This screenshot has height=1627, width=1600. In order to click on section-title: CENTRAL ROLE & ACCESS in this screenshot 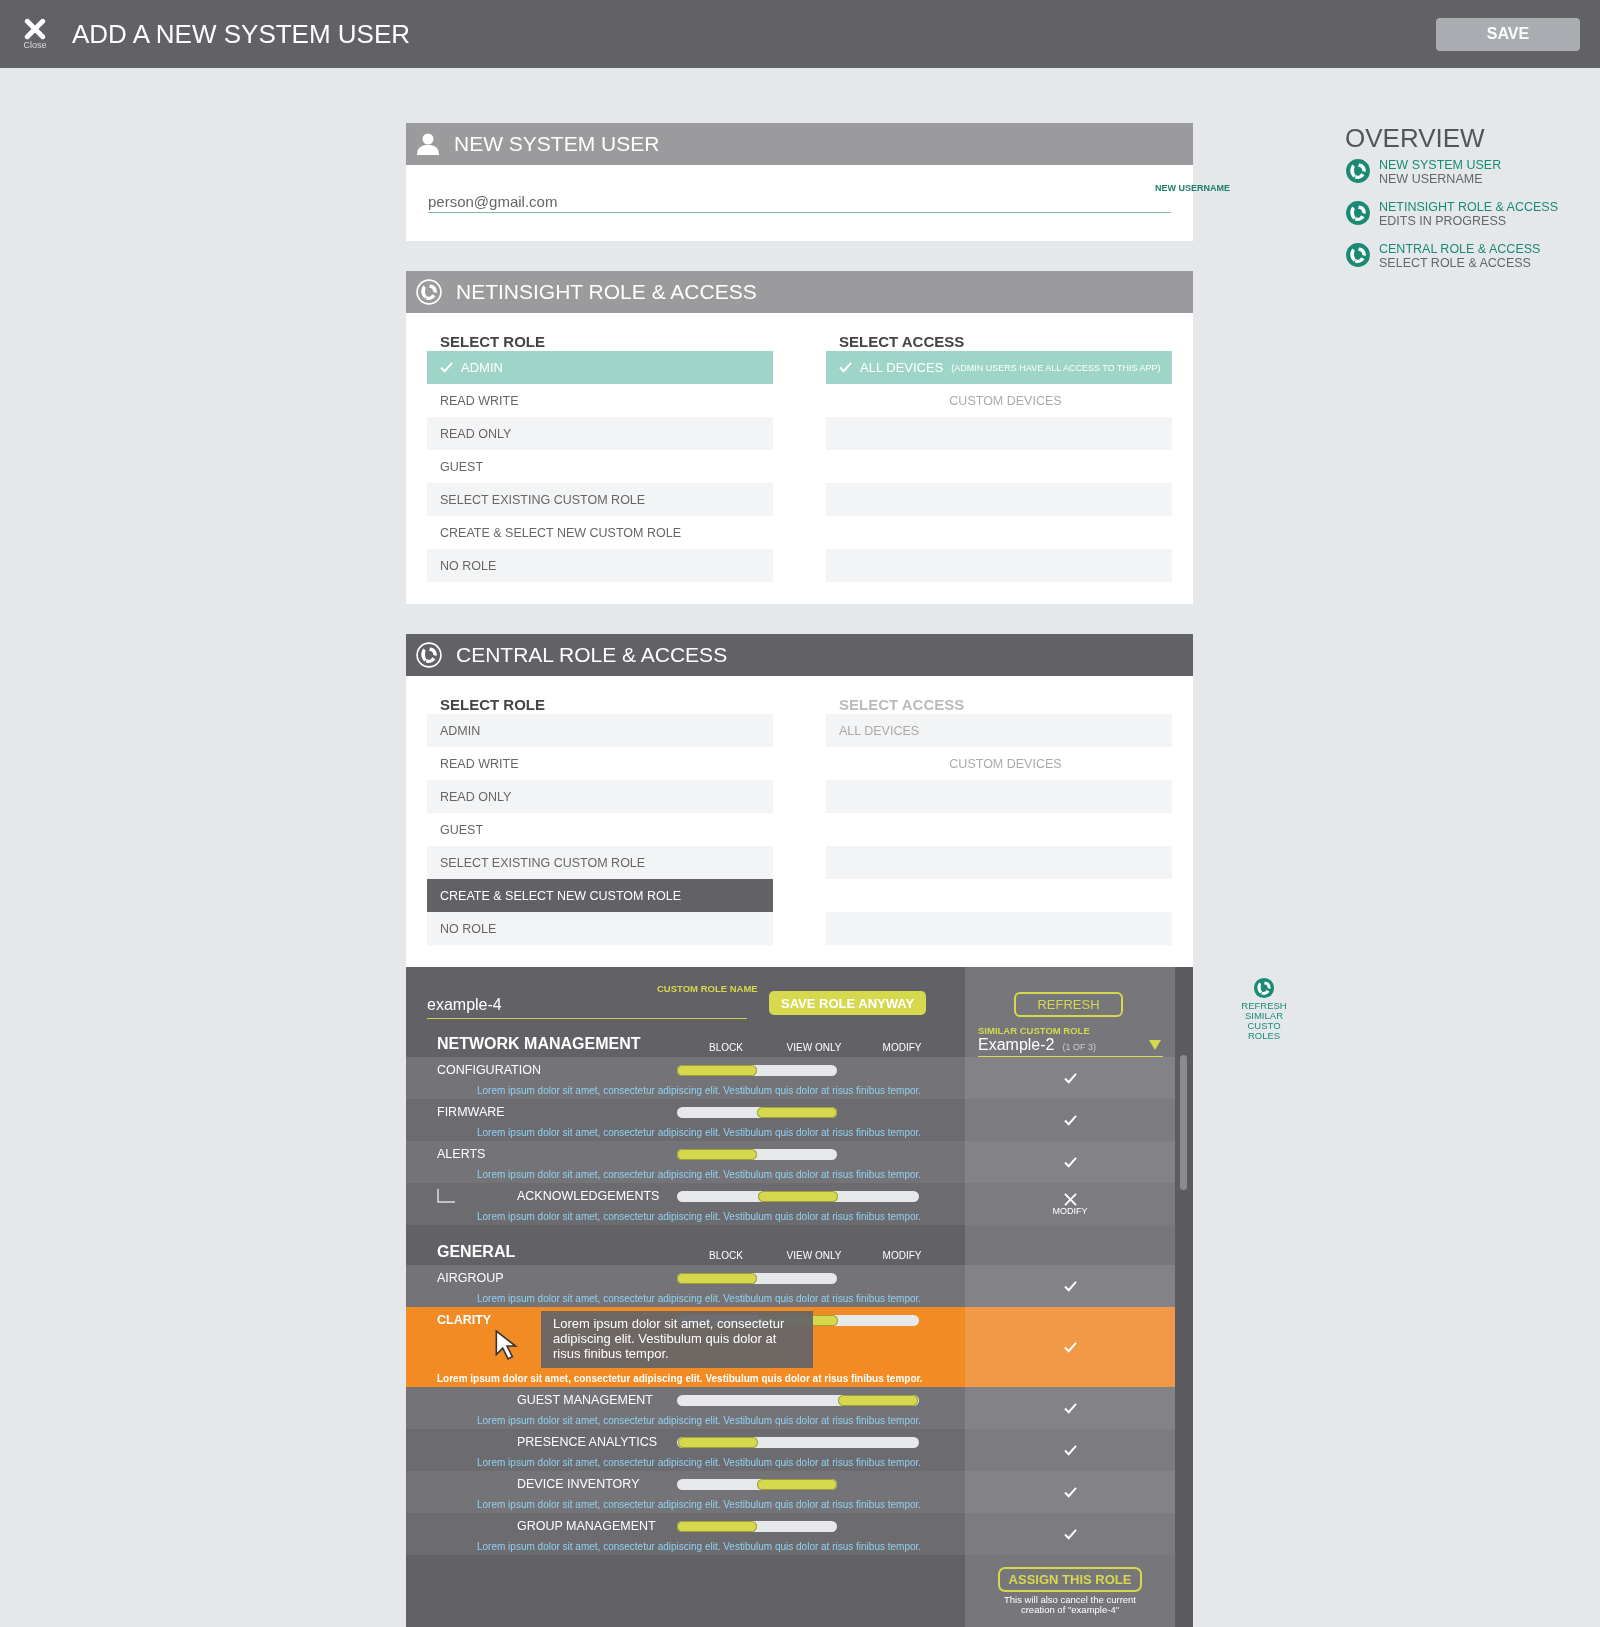, I will do `click(592, 655)`.